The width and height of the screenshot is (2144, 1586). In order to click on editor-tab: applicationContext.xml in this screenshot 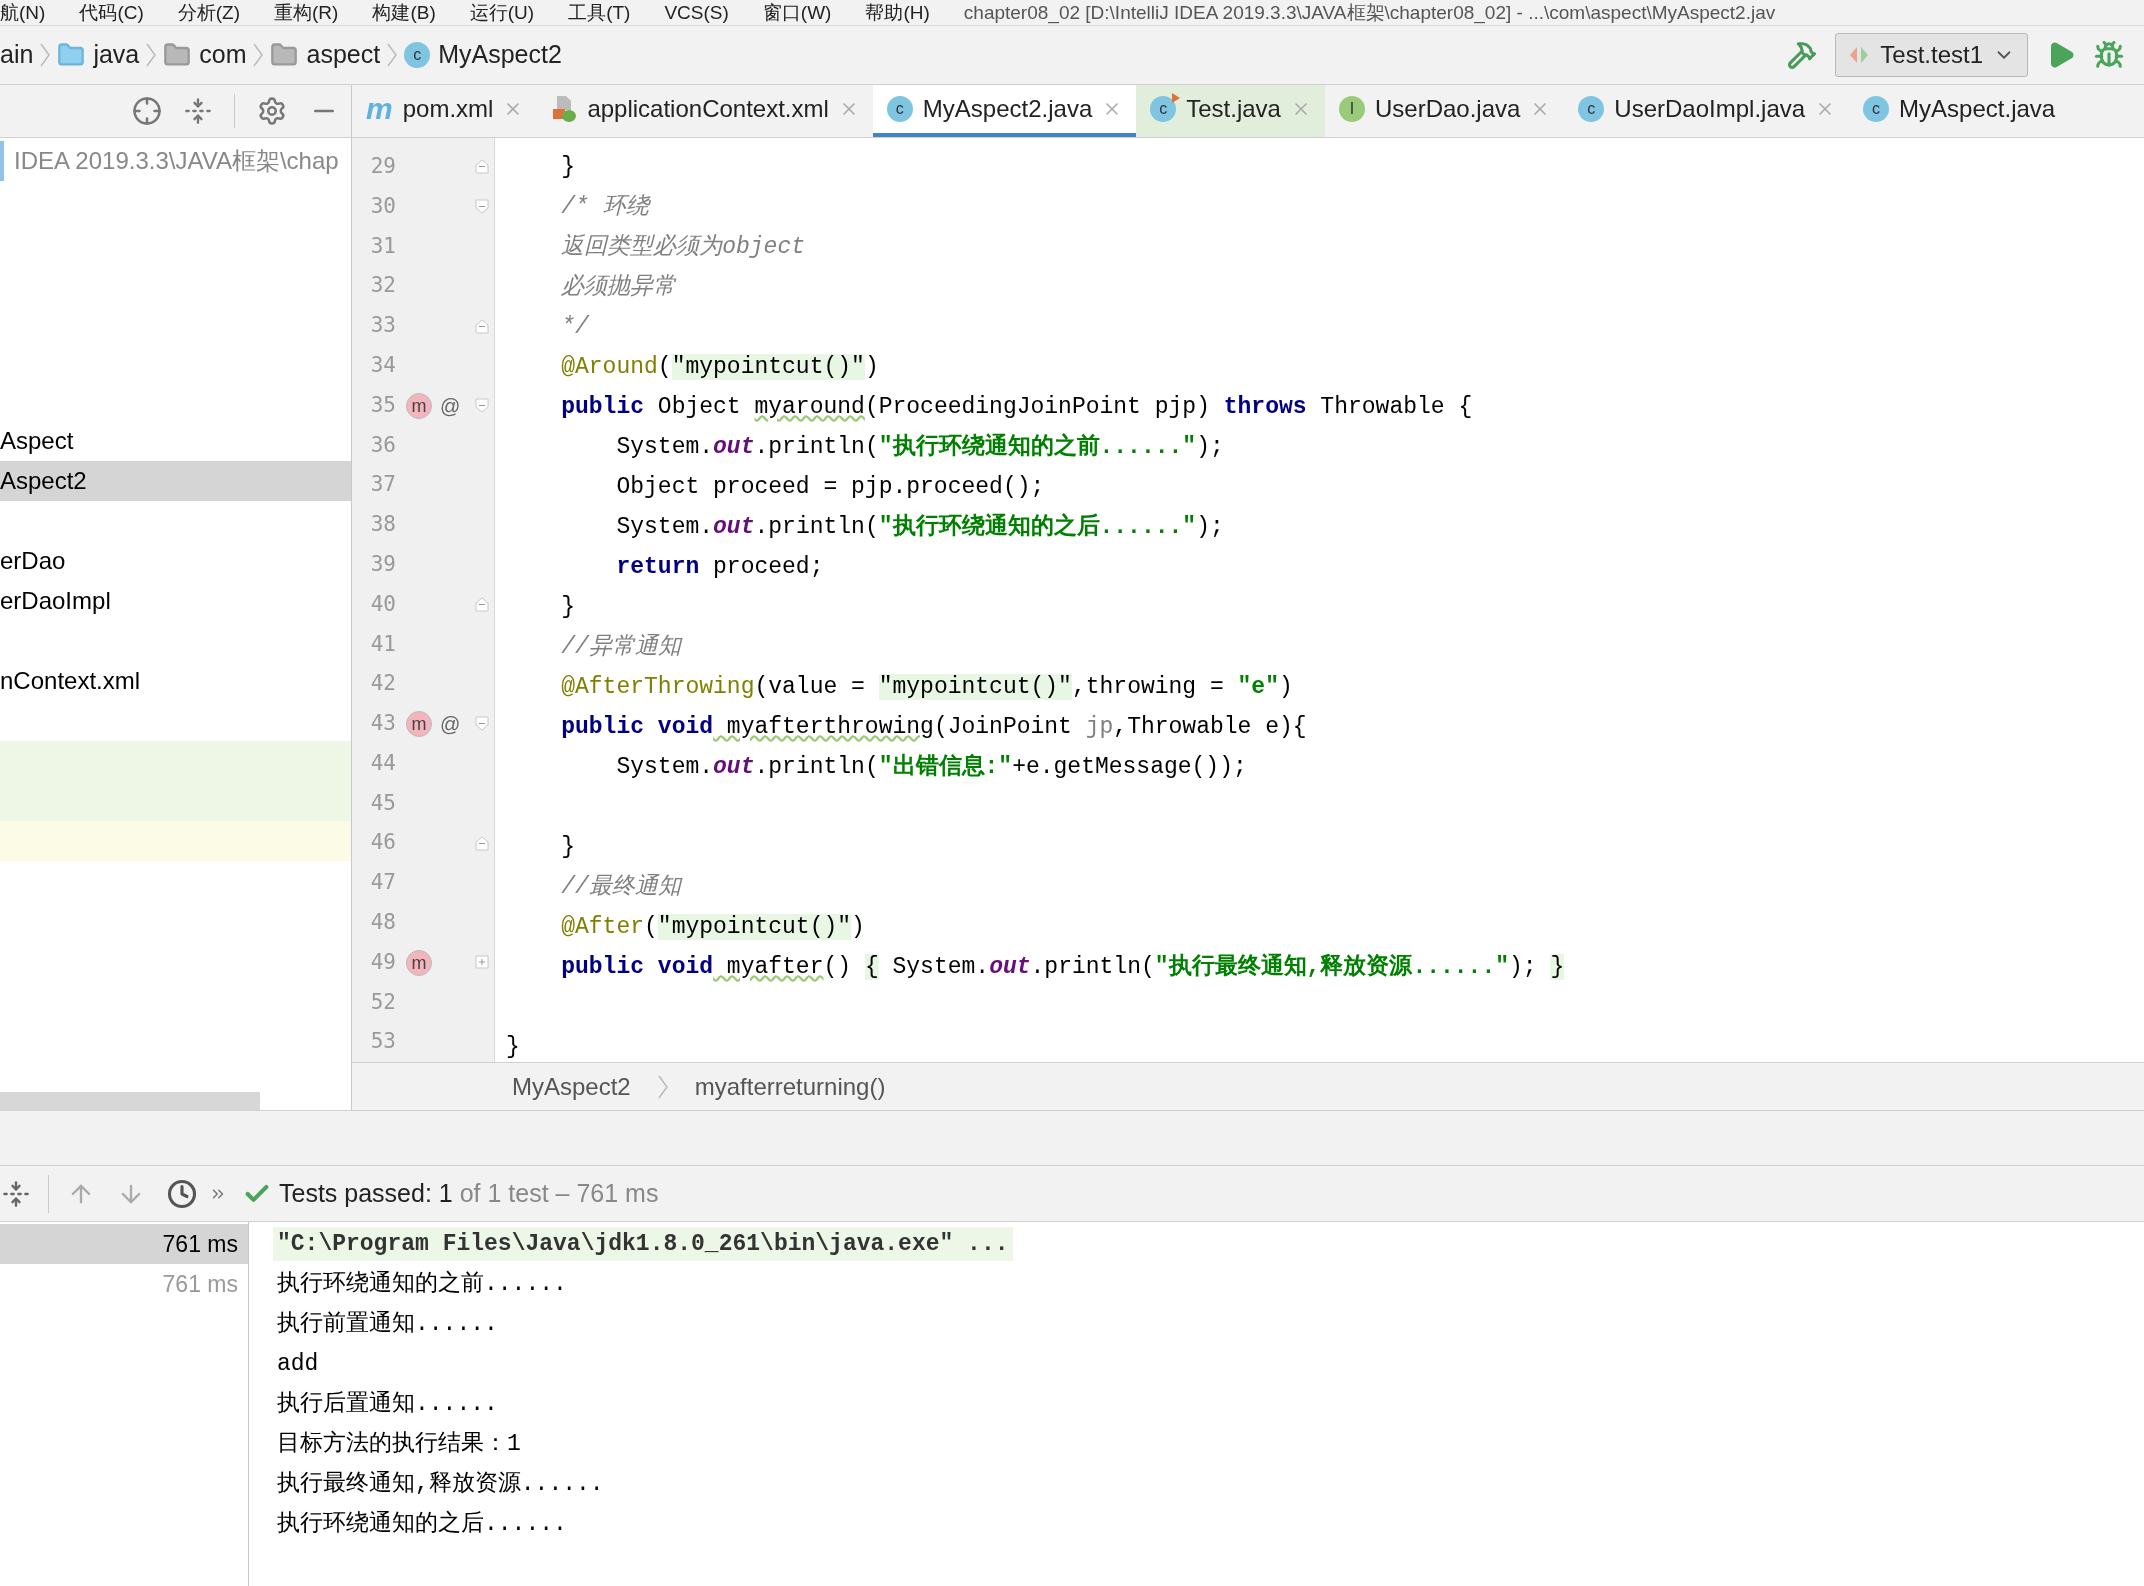, I will do `click(705, 111)`.